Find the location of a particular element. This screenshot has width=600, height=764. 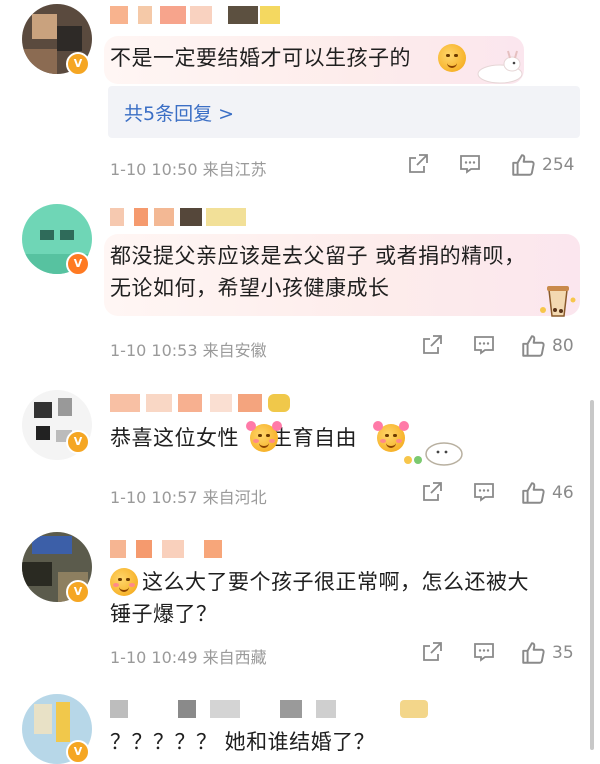

comment-text-line: 无论如何，希望小孩健康成长 is located at coordinates (250, 288).